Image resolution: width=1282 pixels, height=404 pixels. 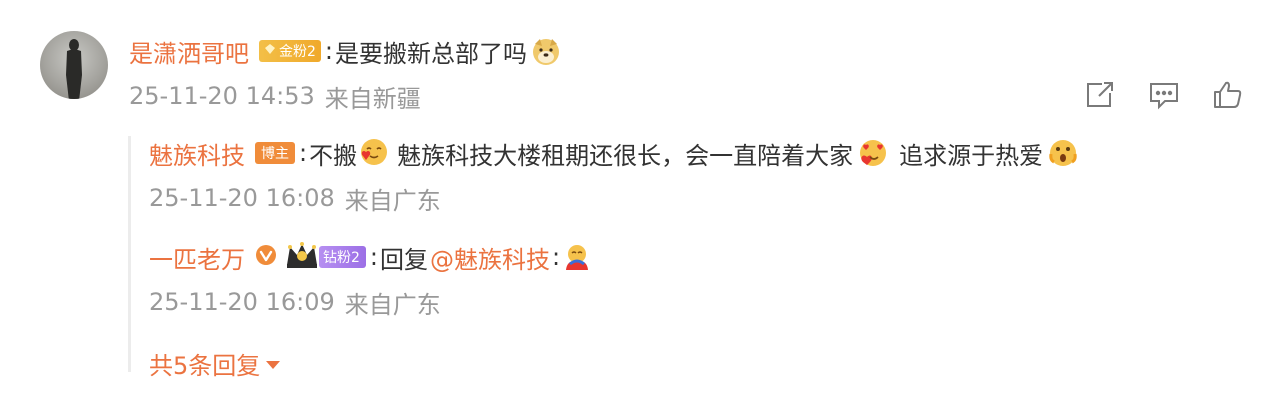 I want to click on reply-2-timestamp: 25-11-20 16:09, so click(x=242, y=302).